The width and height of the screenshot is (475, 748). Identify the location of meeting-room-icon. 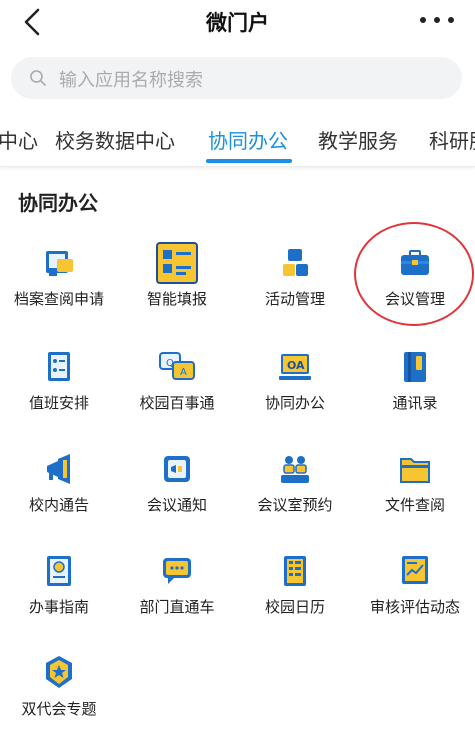
(295, 469).